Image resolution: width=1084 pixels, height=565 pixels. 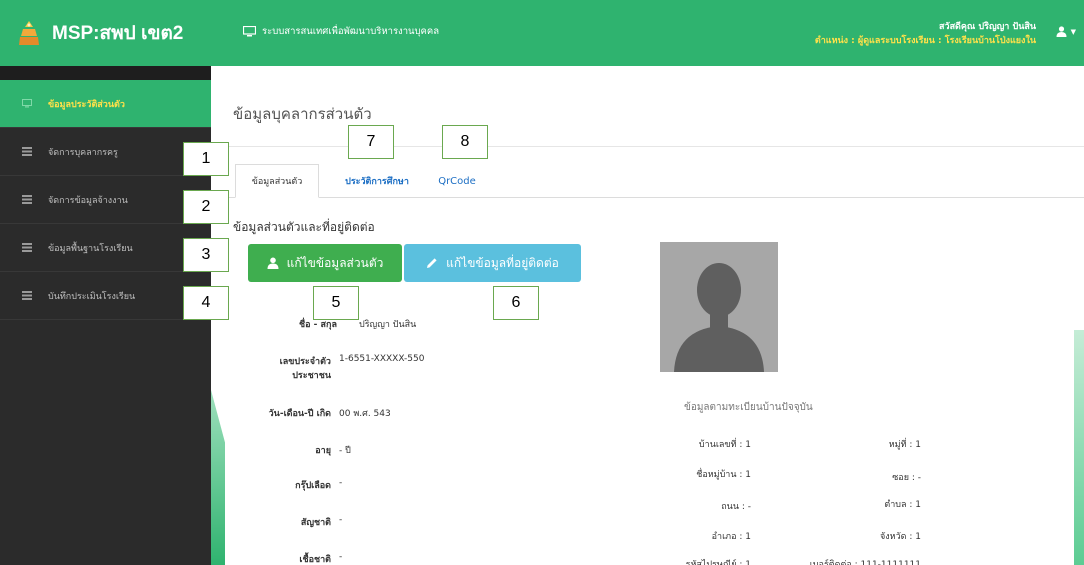 I want to click on field-label-id-number-2: ประชาชน, so click(x=311, y=376).